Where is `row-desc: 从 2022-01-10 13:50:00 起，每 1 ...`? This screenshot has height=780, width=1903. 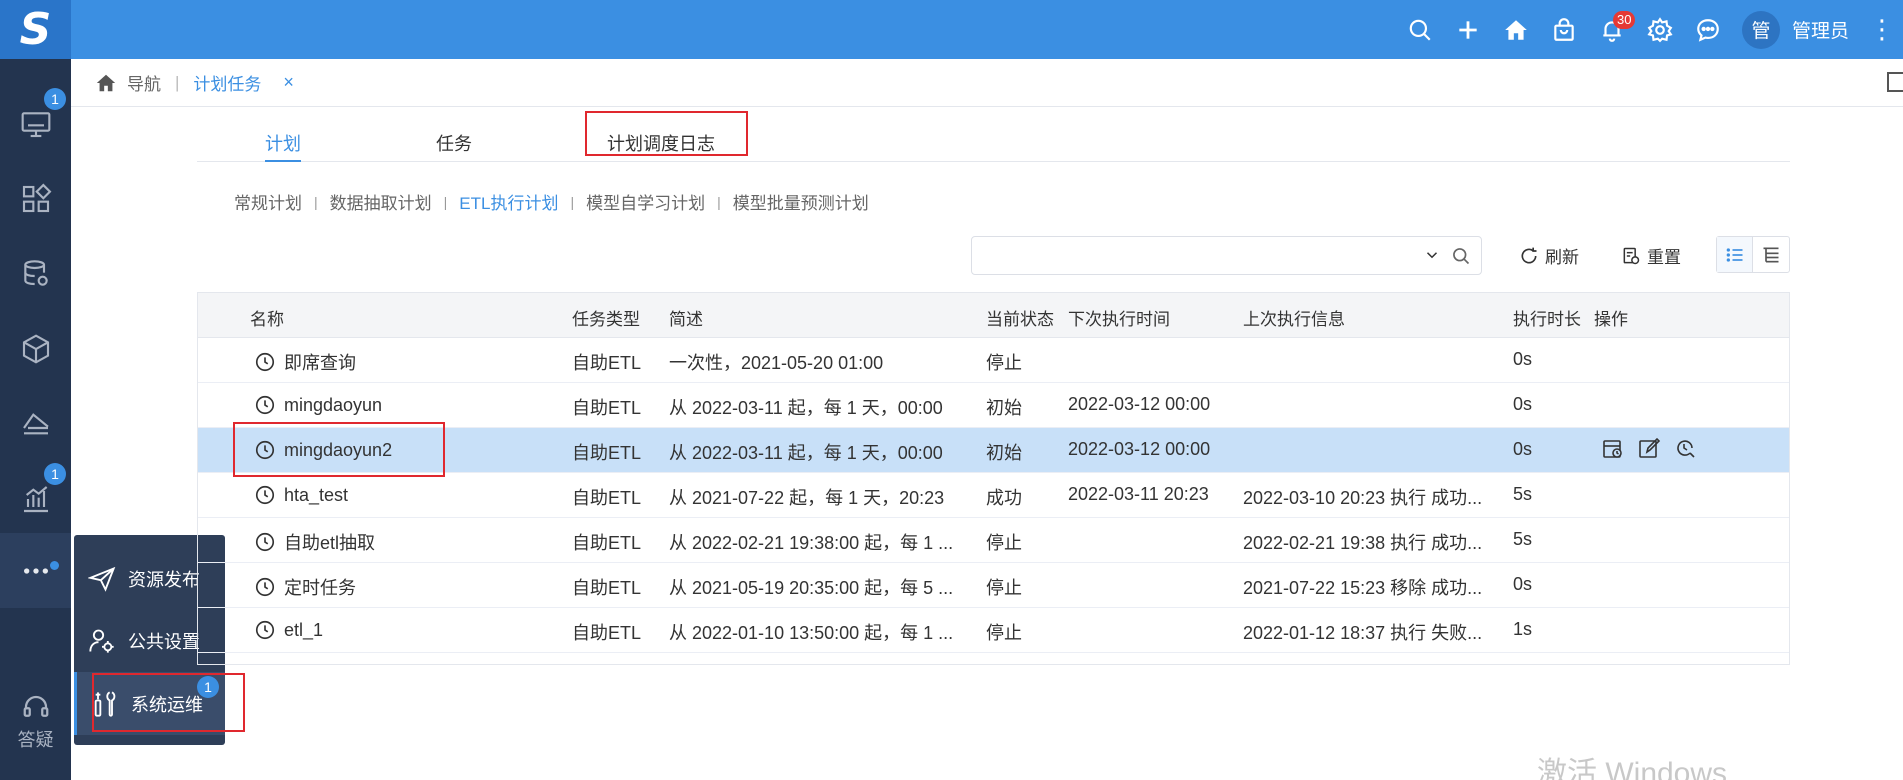 row-desc: 从 2022-01-10 13:50:00 起，每 1 ... is located at coordinates (811, 633).